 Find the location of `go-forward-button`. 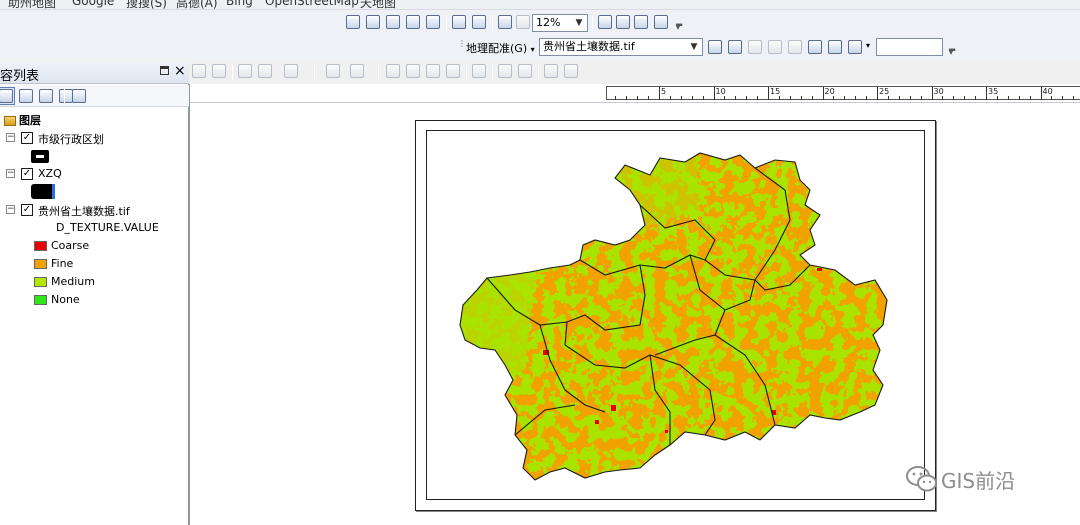

go-forward-button is located at coordinates (523, 22).